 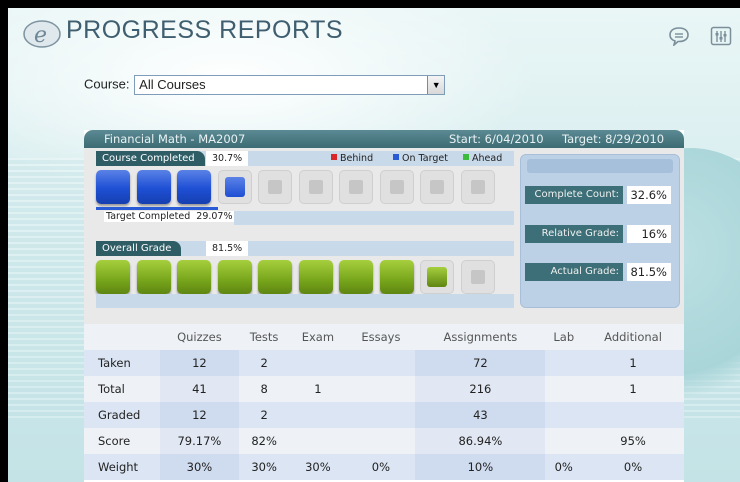 I want to click on legend-behind: Behind, so click(x=352, y=158).